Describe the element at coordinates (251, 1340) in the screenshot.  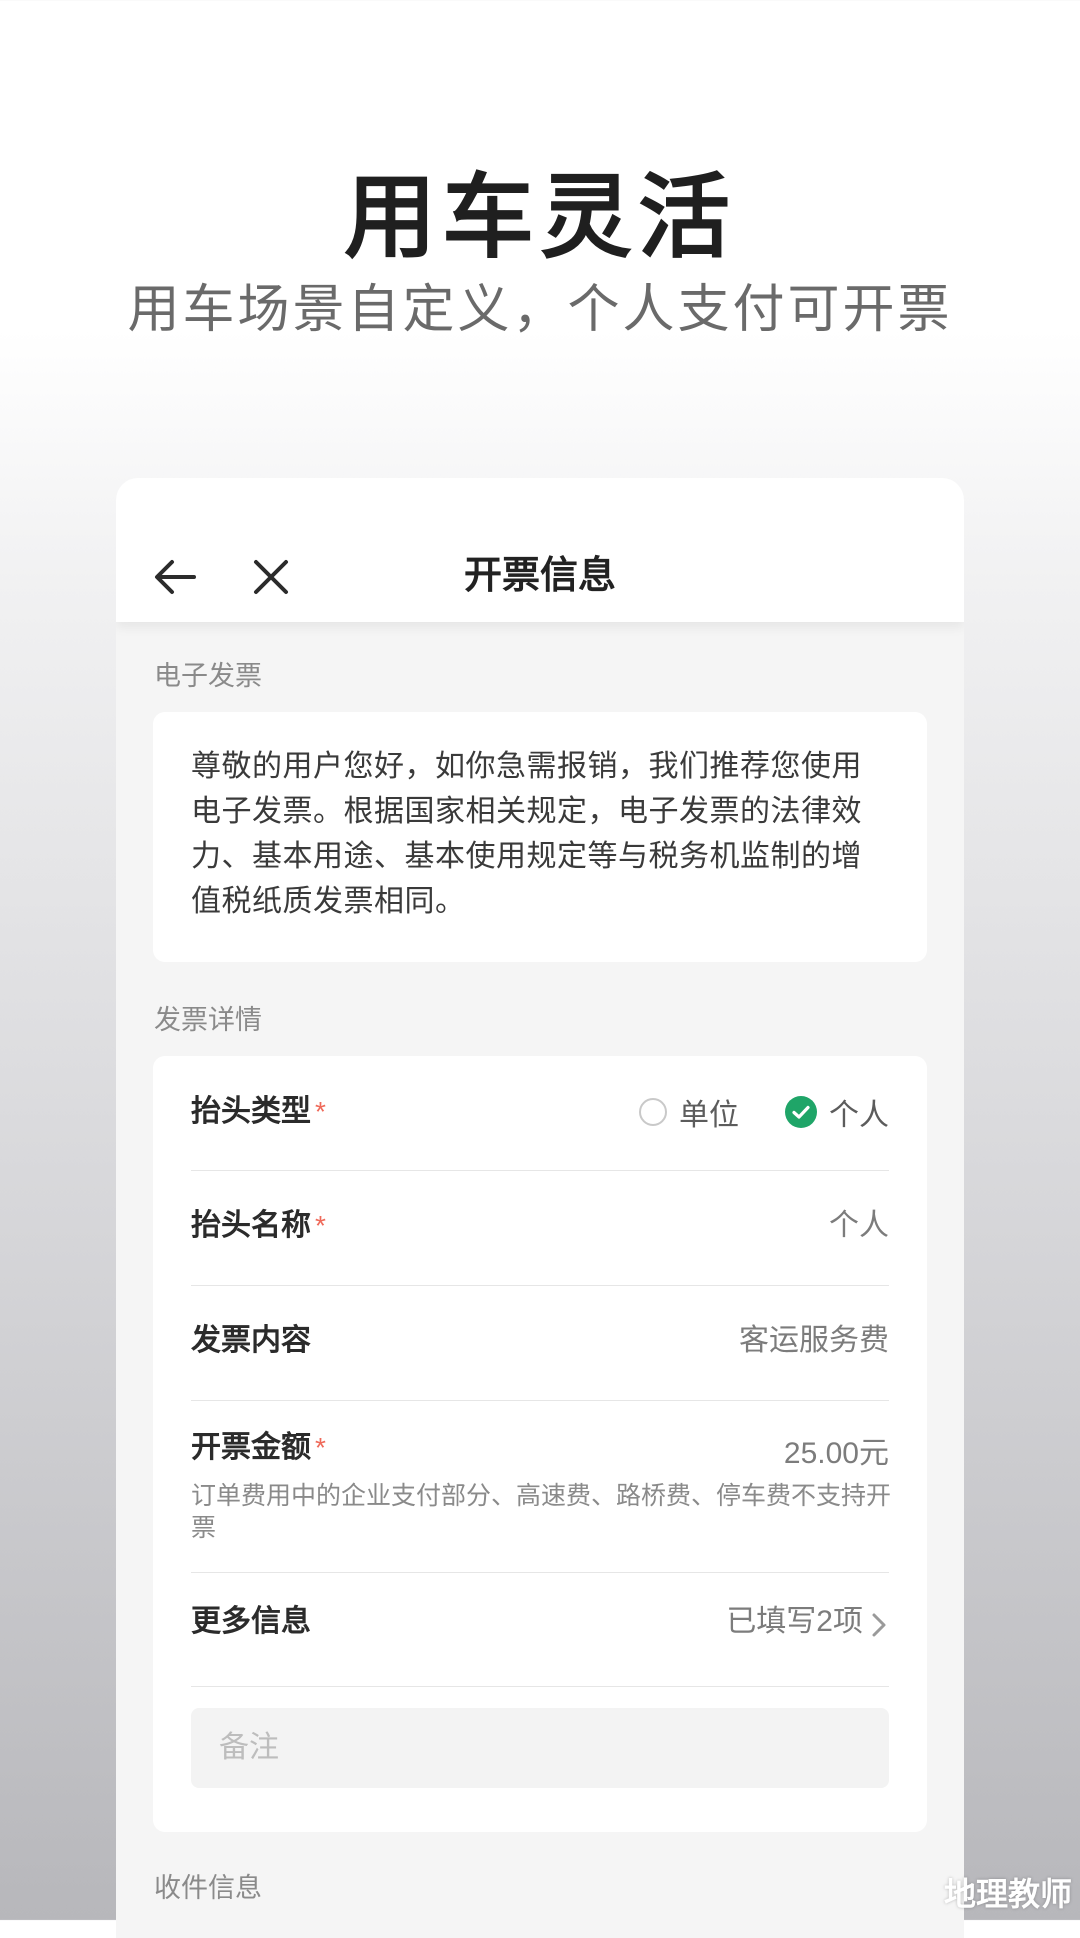
I see `invoice-content-label: 发票内容` at that location.